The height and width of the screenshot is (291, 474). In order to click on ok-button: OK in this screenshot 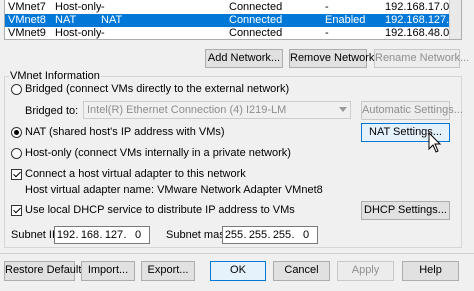, I will do `click(238, 271)`.